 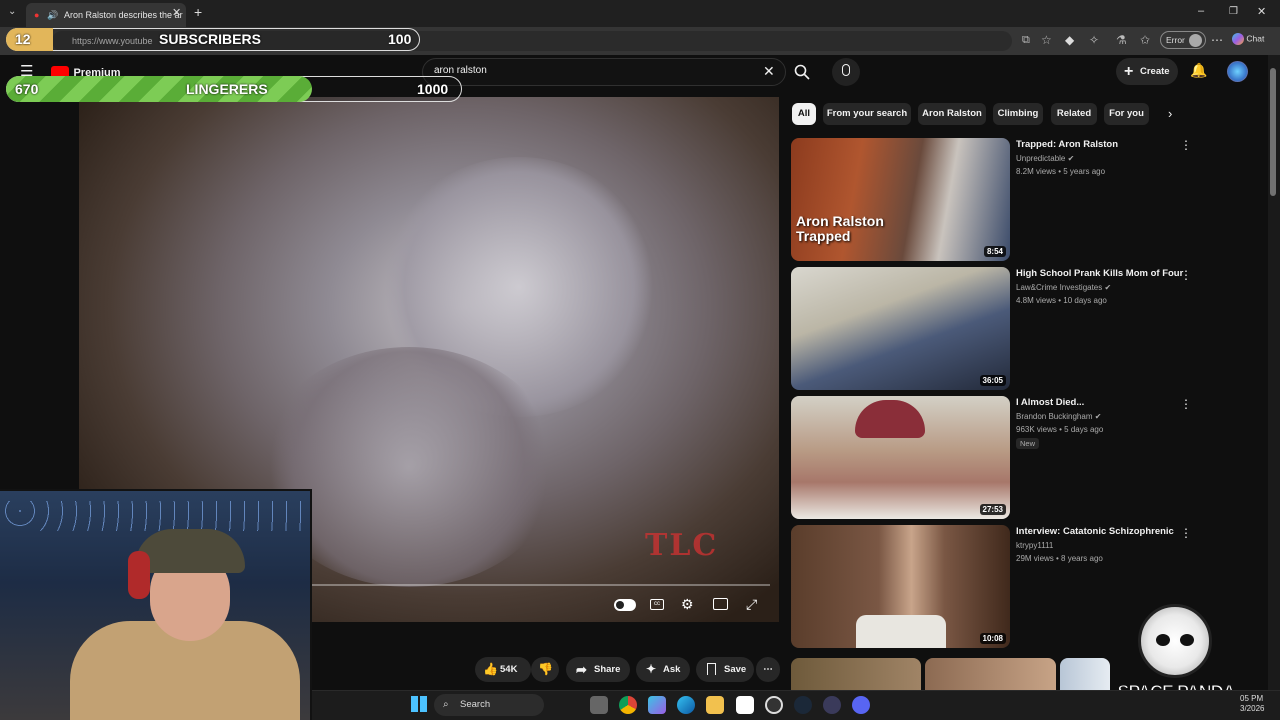 What do you see at coordinates (1028, 443) in the screenshot?
I see `new-badge: New` at bounding box center [1028, 443].